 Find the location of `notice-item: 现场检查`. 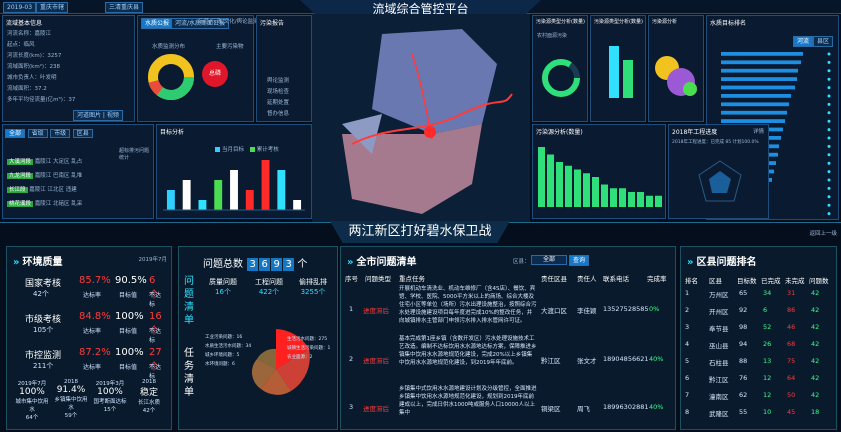

notice-item: 现场检查 is located at coordinates (278, 92).